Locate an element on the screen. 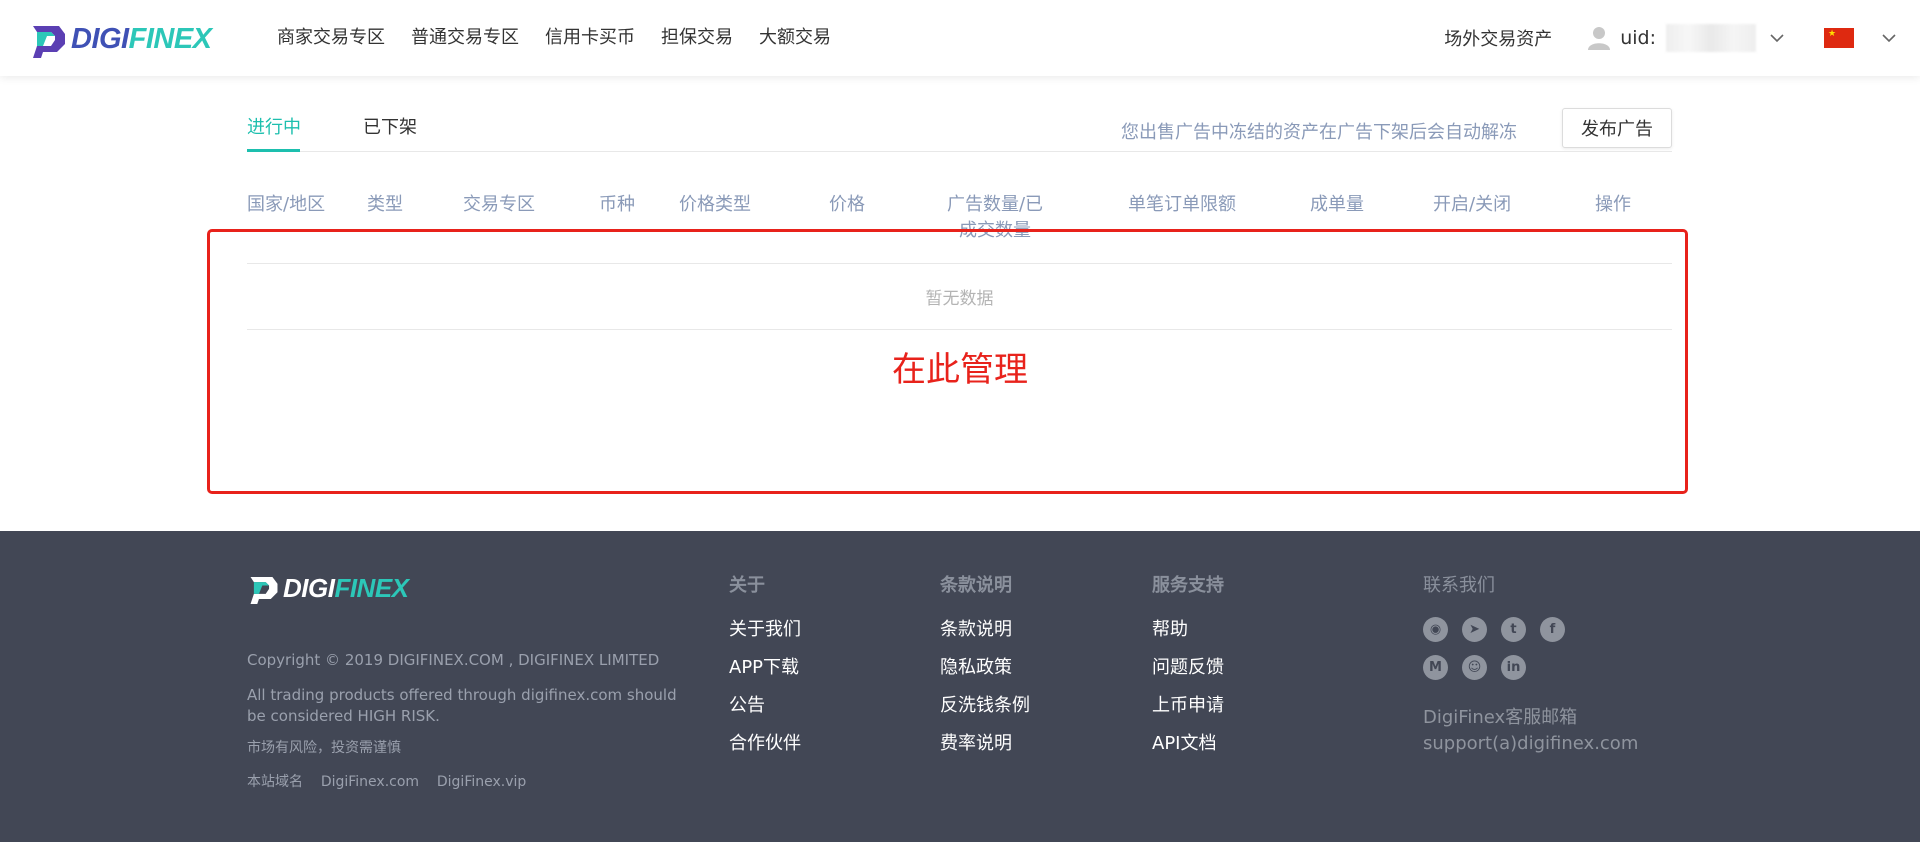 Image resolution: width=1920 pixels, height=842 pixels. domains-row: 本站域名 DigiFinex.com DigiFinex.vip is located at coordinates (386, 782).